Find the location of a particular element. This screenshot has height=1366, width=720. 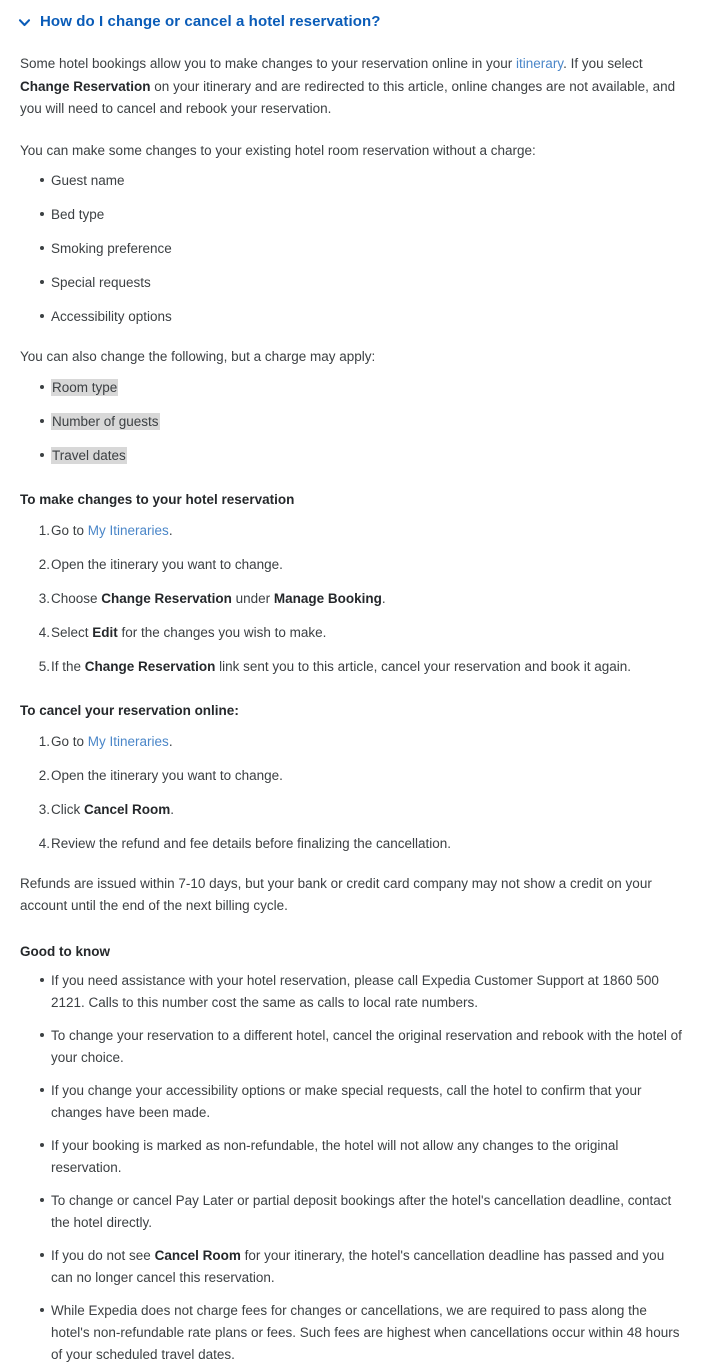

charged-changes-list: Room type Number of guests Travel dates is located at coordinates (351, 417).